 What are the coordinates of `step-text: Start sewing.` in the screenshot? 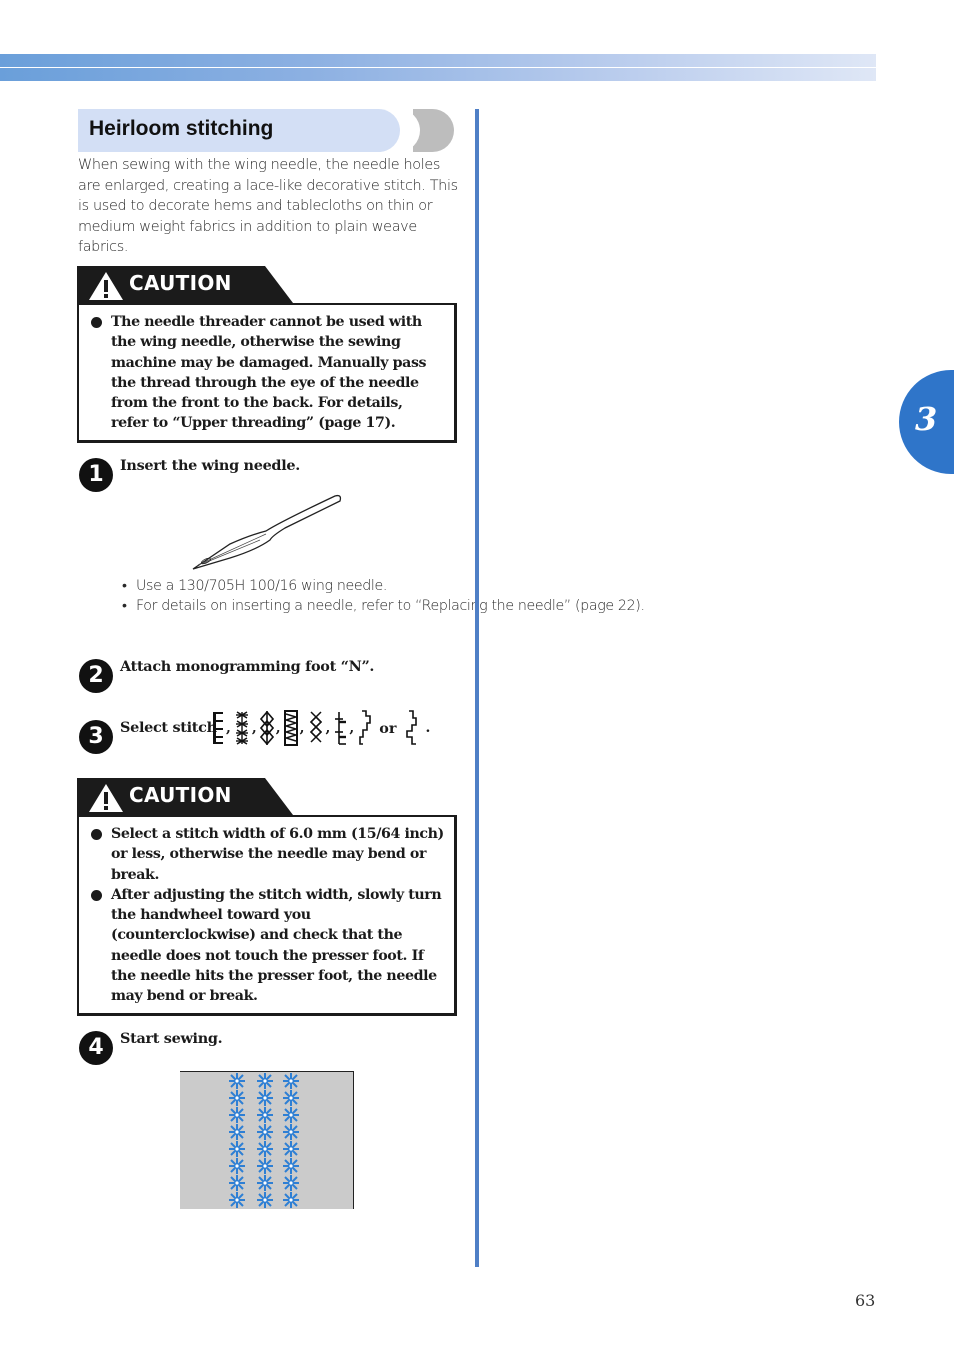 It's located at (171, 1038).